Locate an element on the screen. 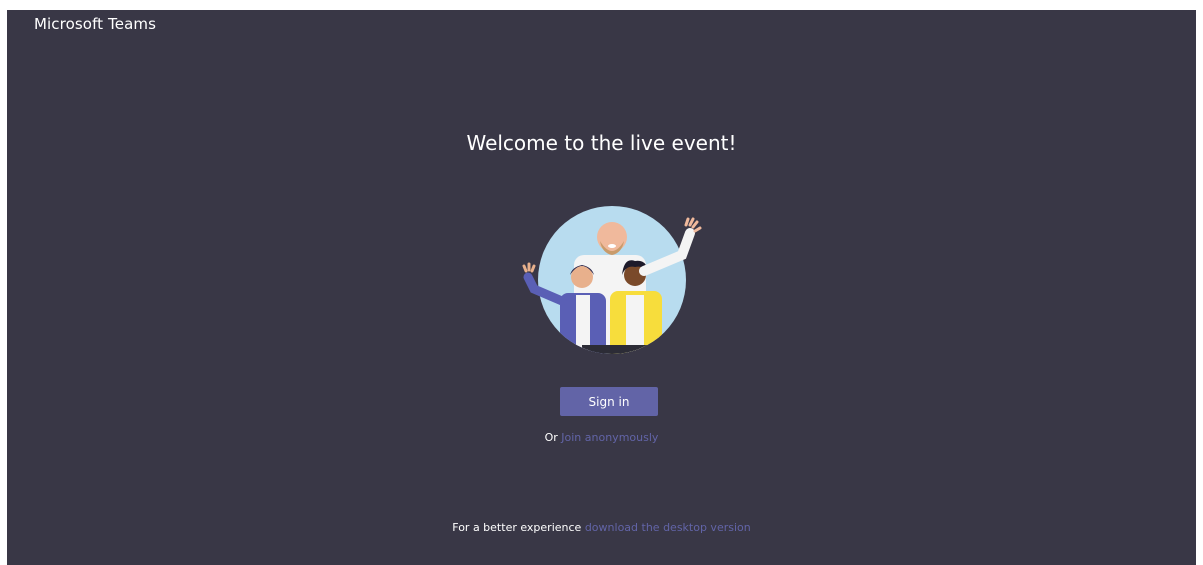 The width and height of the screenshot is (1203, 565). sign-in-button: Sign in is located at coordinates (609, 401).